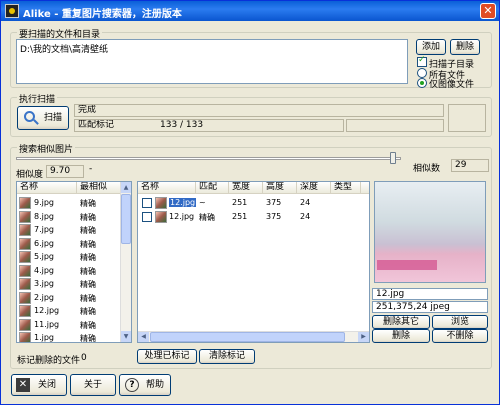 This screenshot has width=500, height=405. Describe the element at coordinates (407, 265) in the screenshot. I see `preview-image-banner` at that location.